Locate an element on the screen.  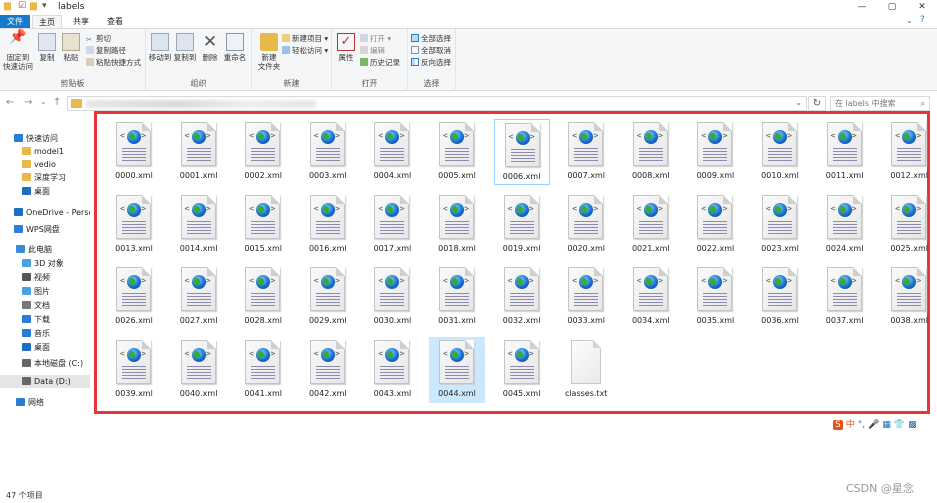
refresh-button: ↻ is located at coordinates (817, 103).